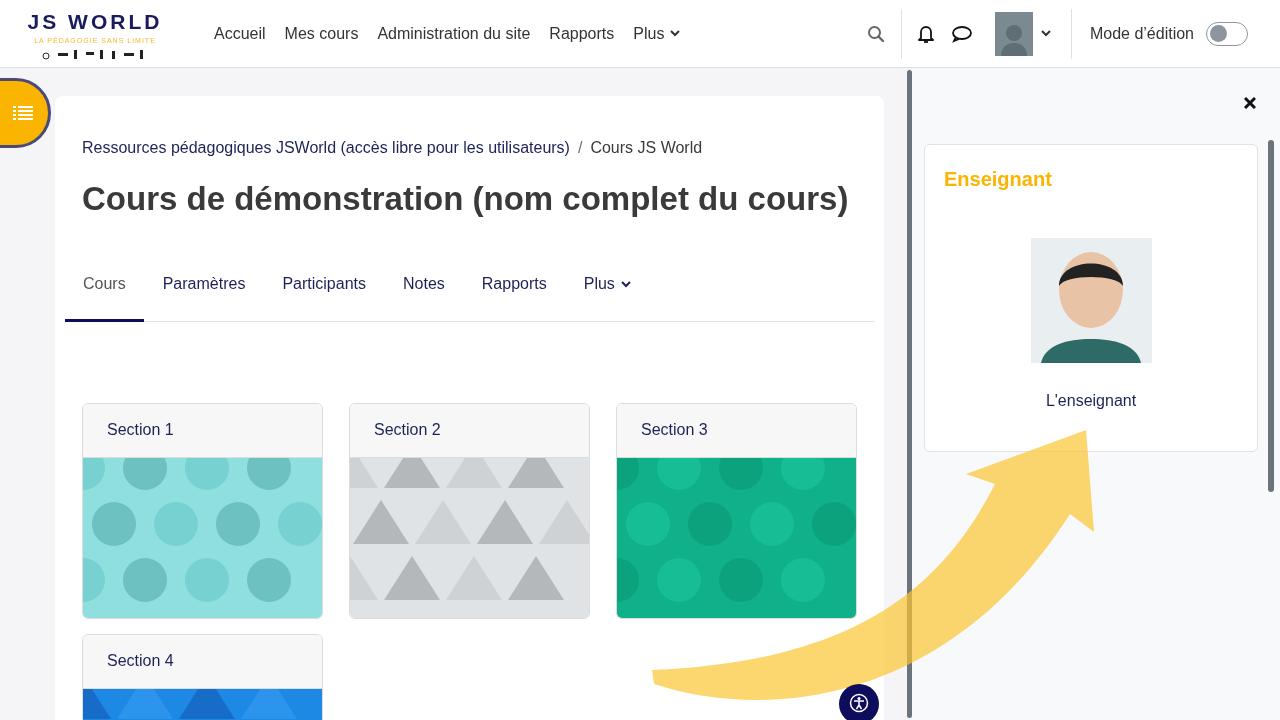 This screenshot has height=720, width=1280. Describe the element at coordinates (454, 33) in the screenshot. I see `nav-link: Administration du site` at that location.